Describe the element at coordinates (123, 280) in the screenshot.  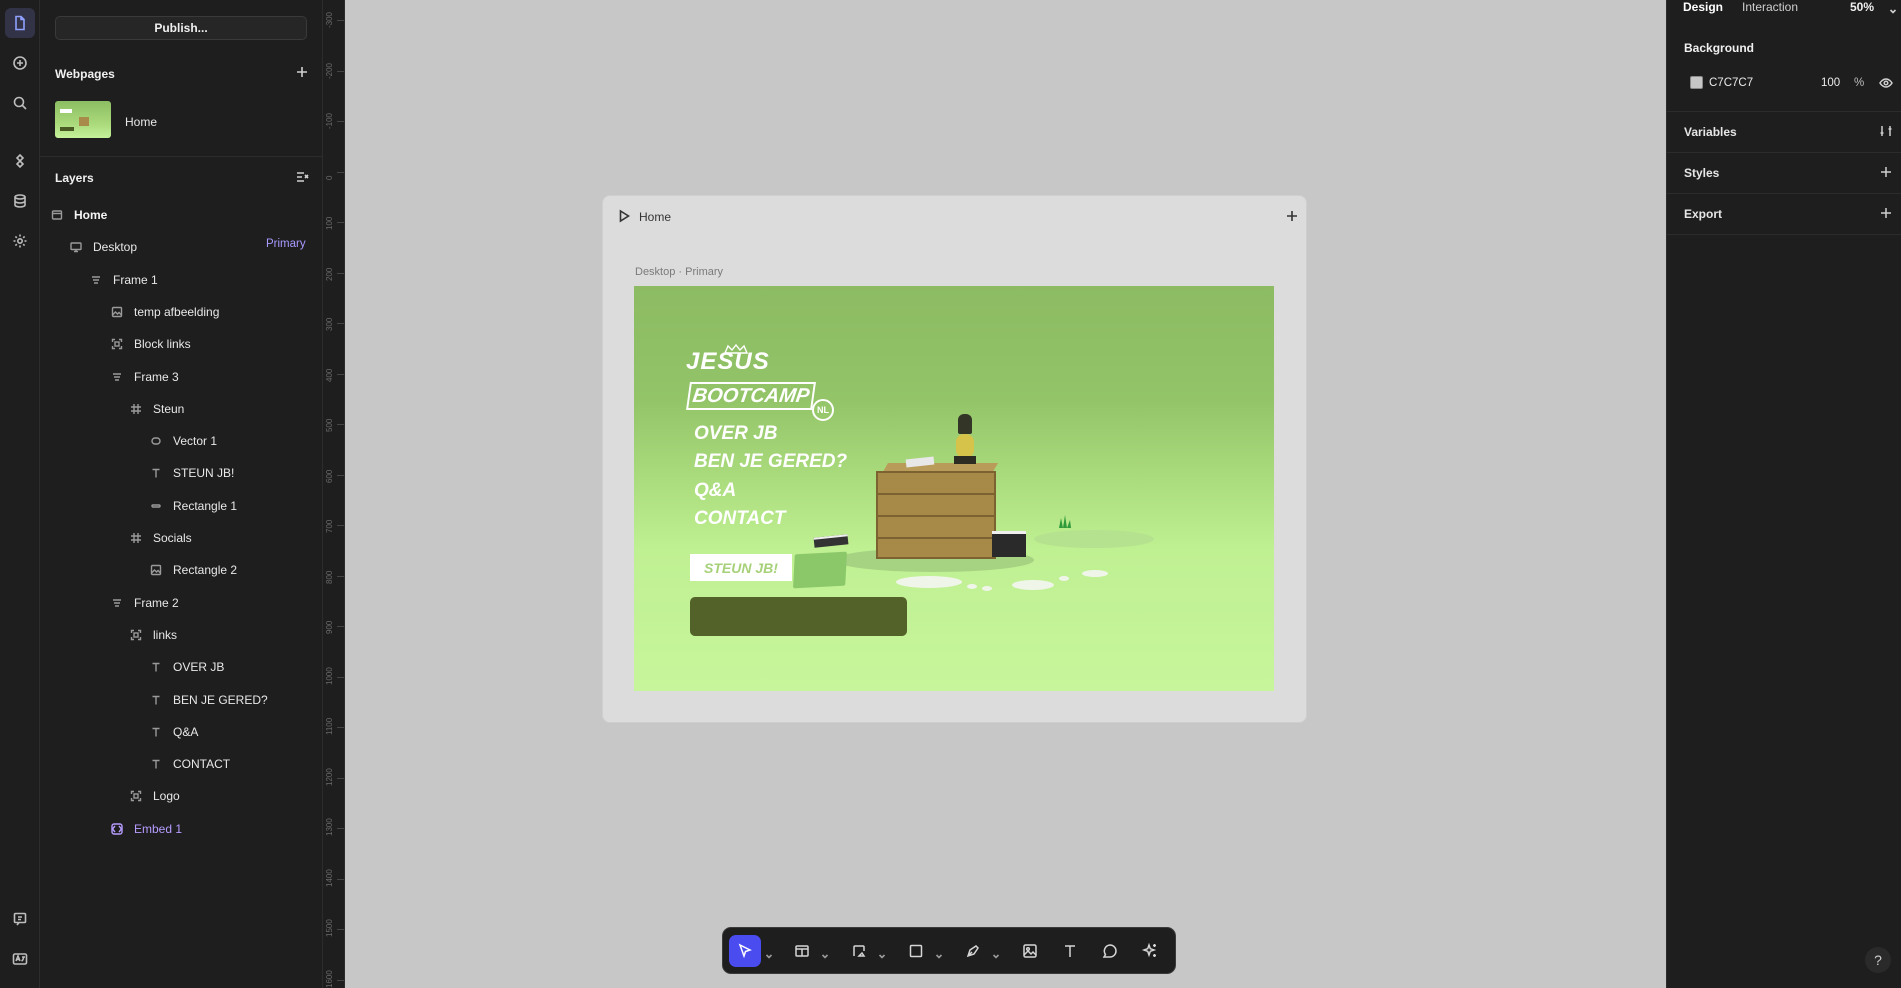
I see `layer-item: Frame 1` at that location.